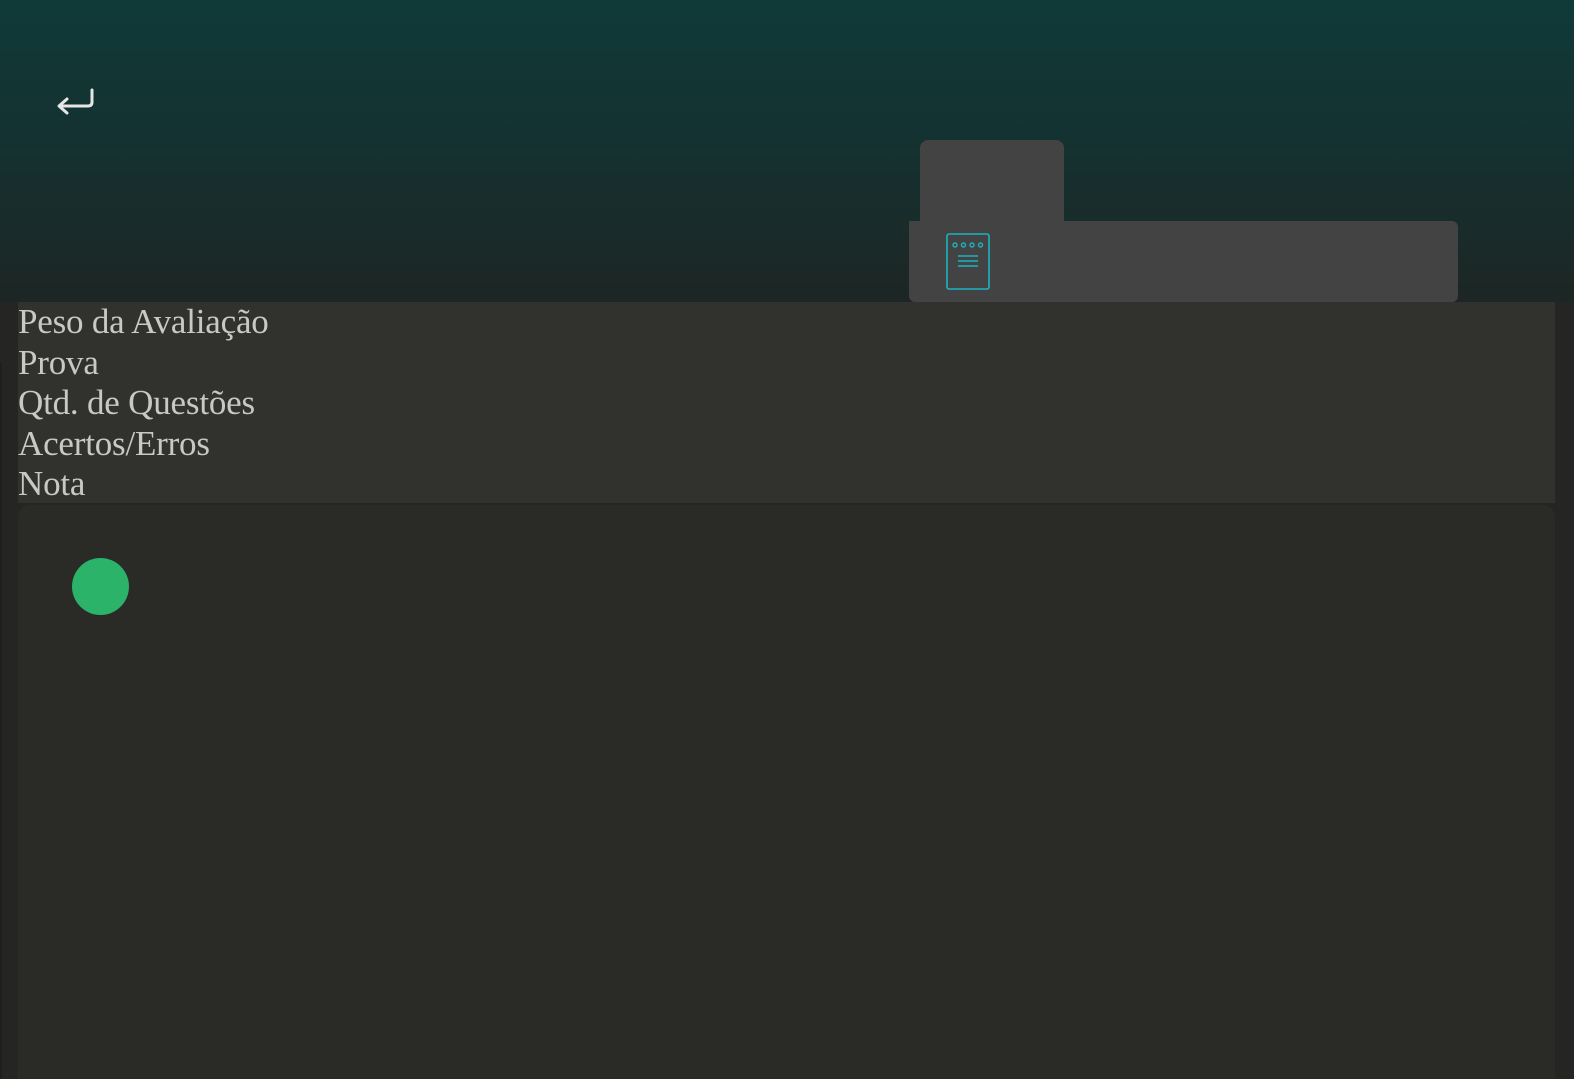  I want to click on label-acertos-erros: Acertos/Erros, so click(114, 443).